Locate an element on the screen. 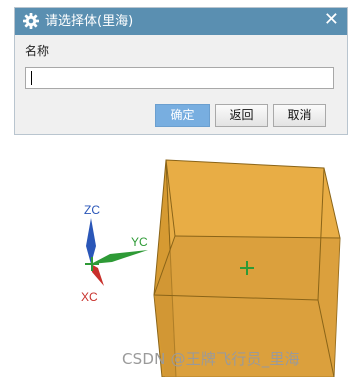 This screenshot has width=358, height=377. back-button: 返回 is located at coordinates (241, 115).